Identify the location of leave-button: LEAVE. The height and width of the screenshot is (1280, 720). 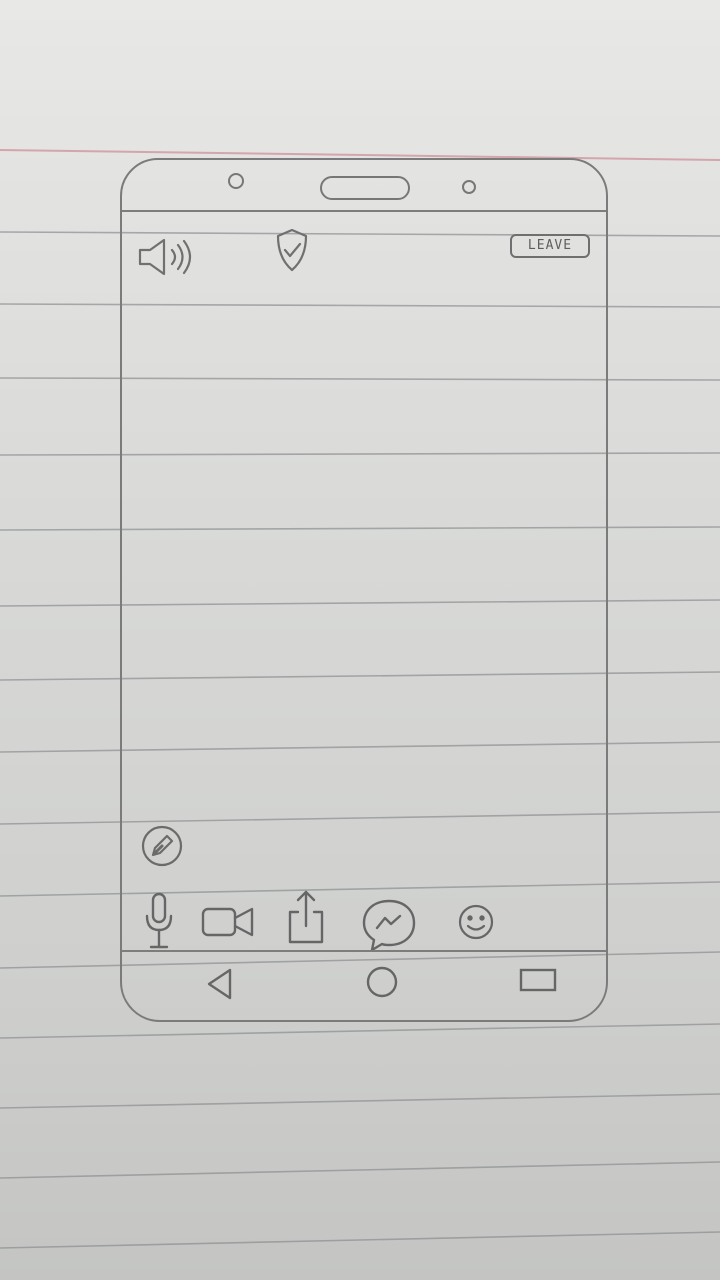
(550, 246).